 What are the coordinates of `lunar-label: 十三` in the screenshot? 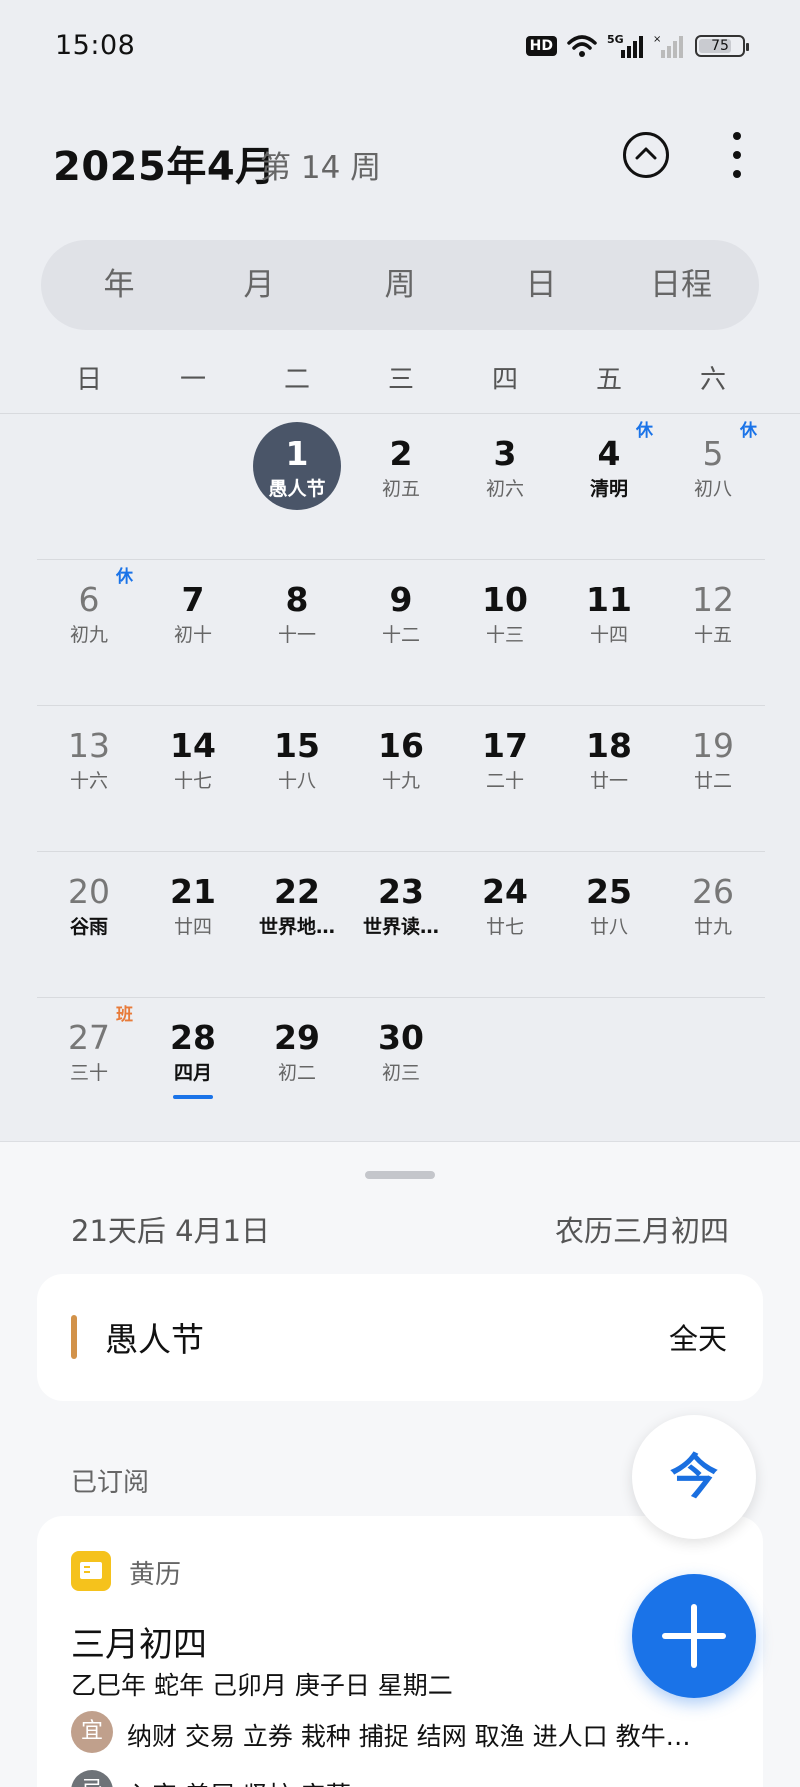 It's located at (504, 635).